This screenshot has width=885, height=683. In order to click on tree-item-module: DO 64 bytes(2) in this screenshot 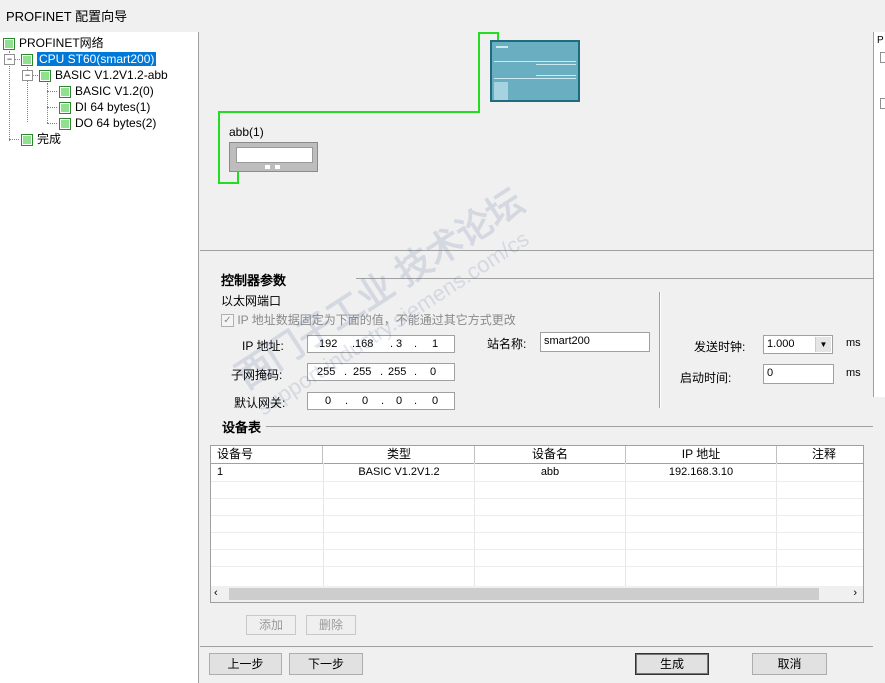, I will do `click(107, 123)`.